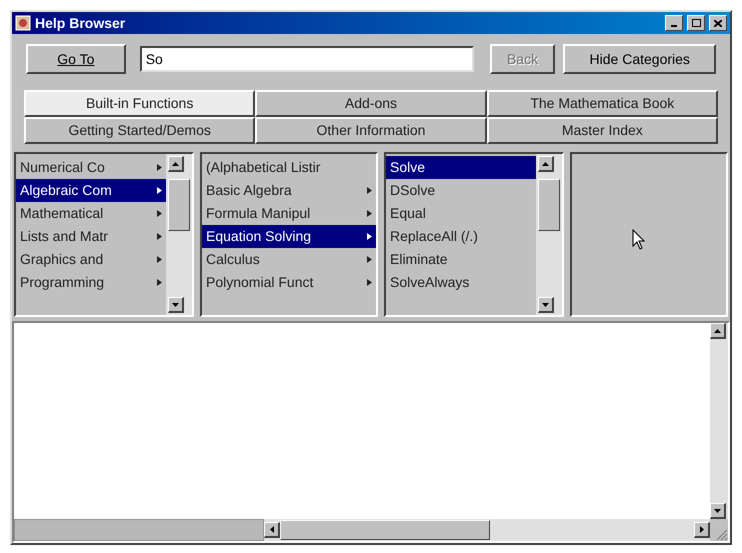 This screenshot has height=553, width=742. Describe the element at coordinates (289, 236) in the screenshot. I see `list-item: Equation Solving` at that location.